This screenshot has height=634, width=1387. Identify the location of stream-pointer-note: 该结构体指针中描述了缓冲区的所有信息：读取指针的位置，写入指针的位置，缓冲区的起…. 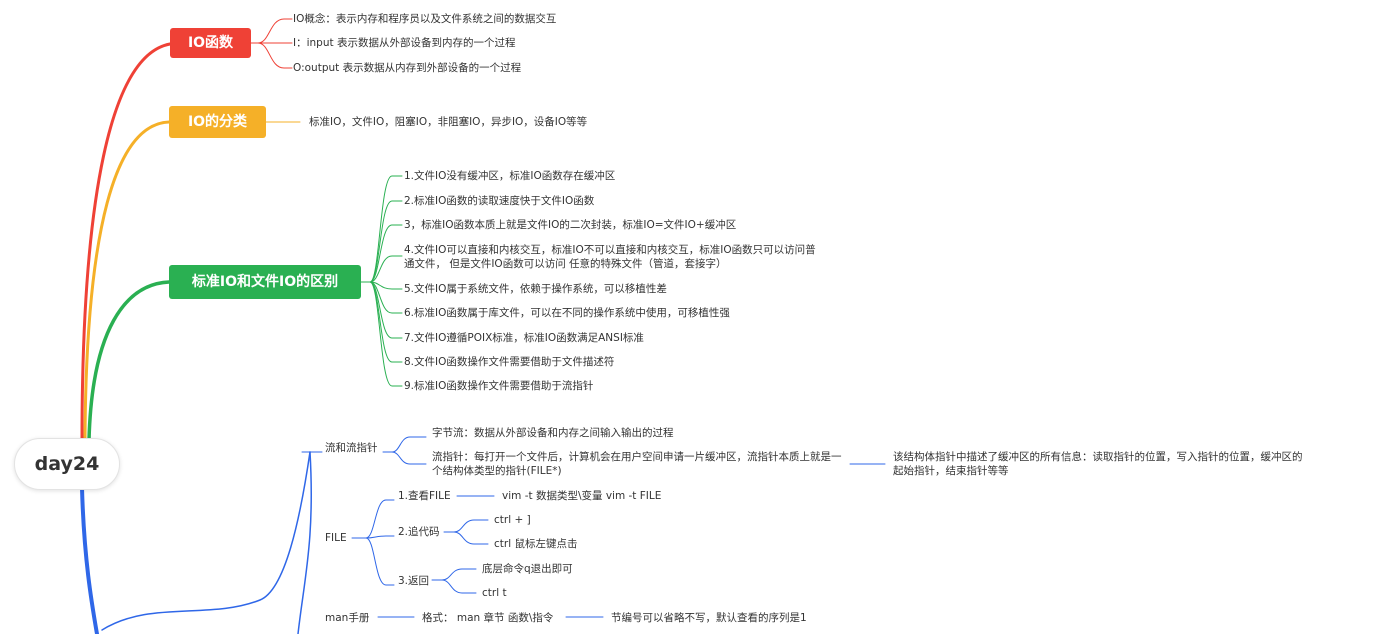
(1101, 464).